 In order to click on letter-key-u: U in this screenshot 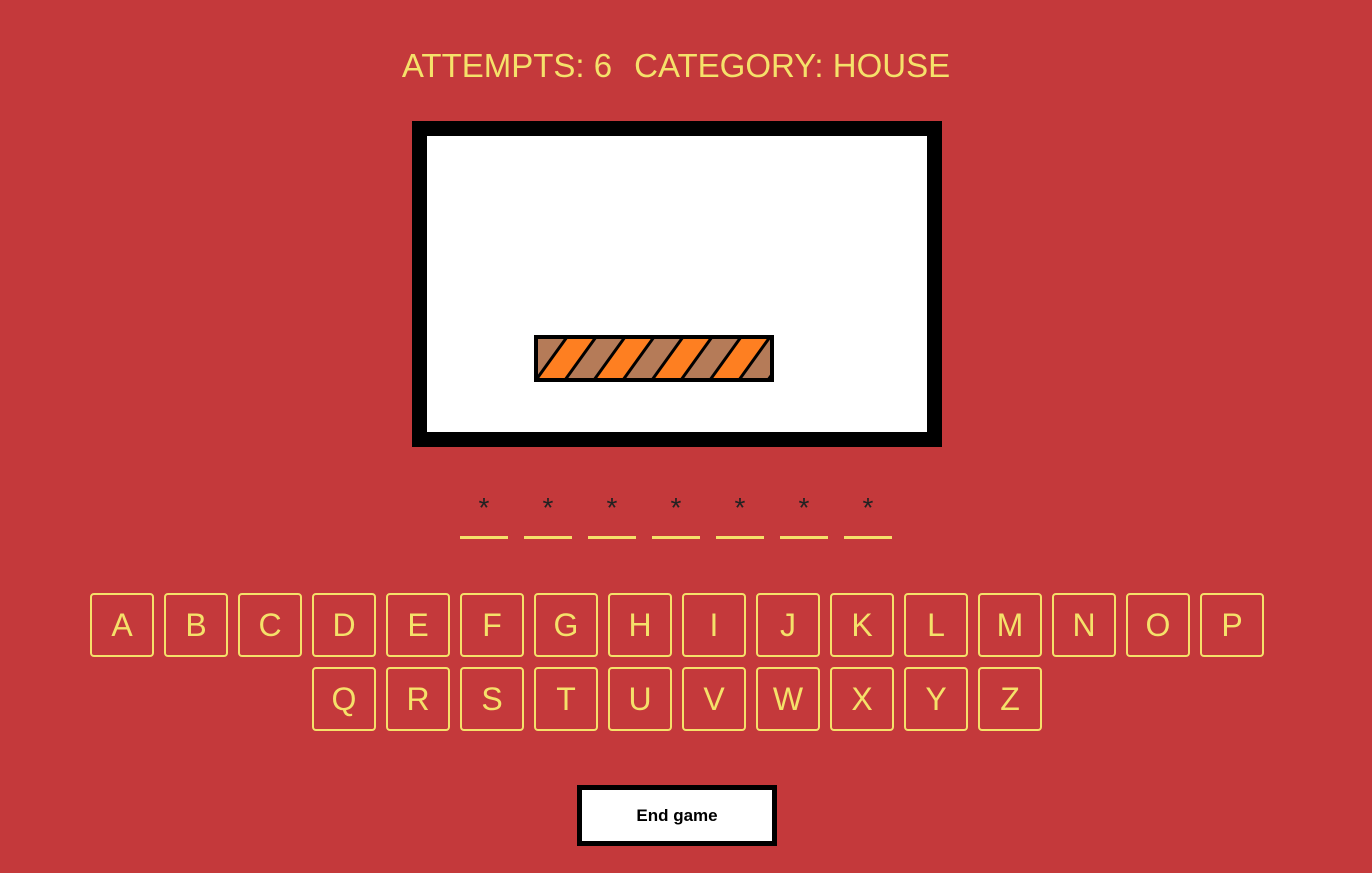, I will do `click(640, 699)`.